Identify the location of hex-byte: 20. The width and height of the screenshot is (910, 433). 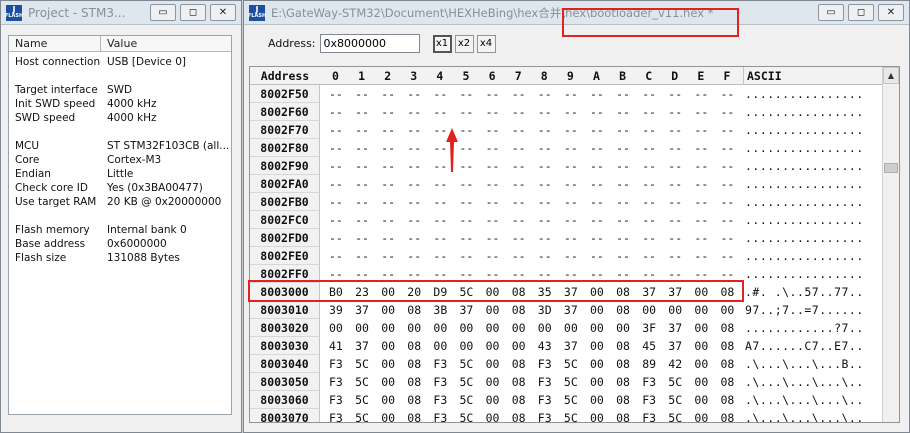
(414, 292).